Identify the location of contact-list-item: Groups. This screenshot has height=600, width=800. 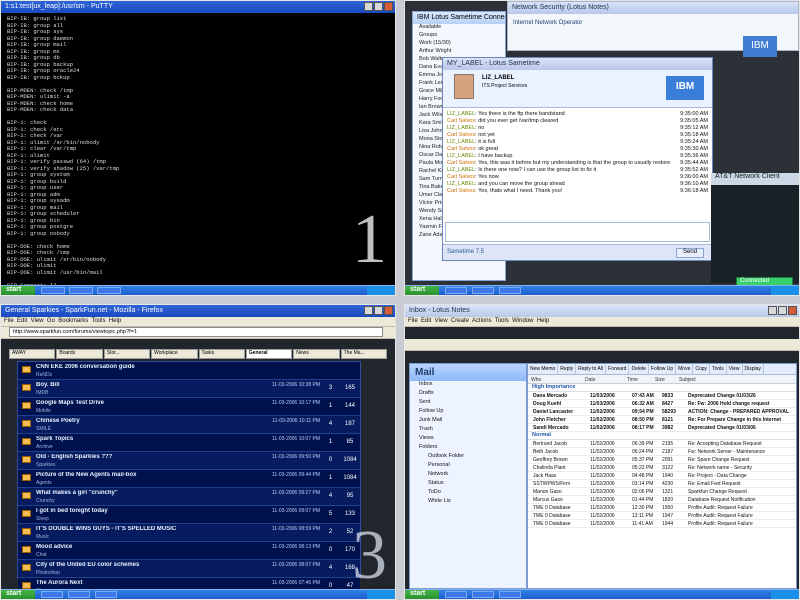
(459, 36).